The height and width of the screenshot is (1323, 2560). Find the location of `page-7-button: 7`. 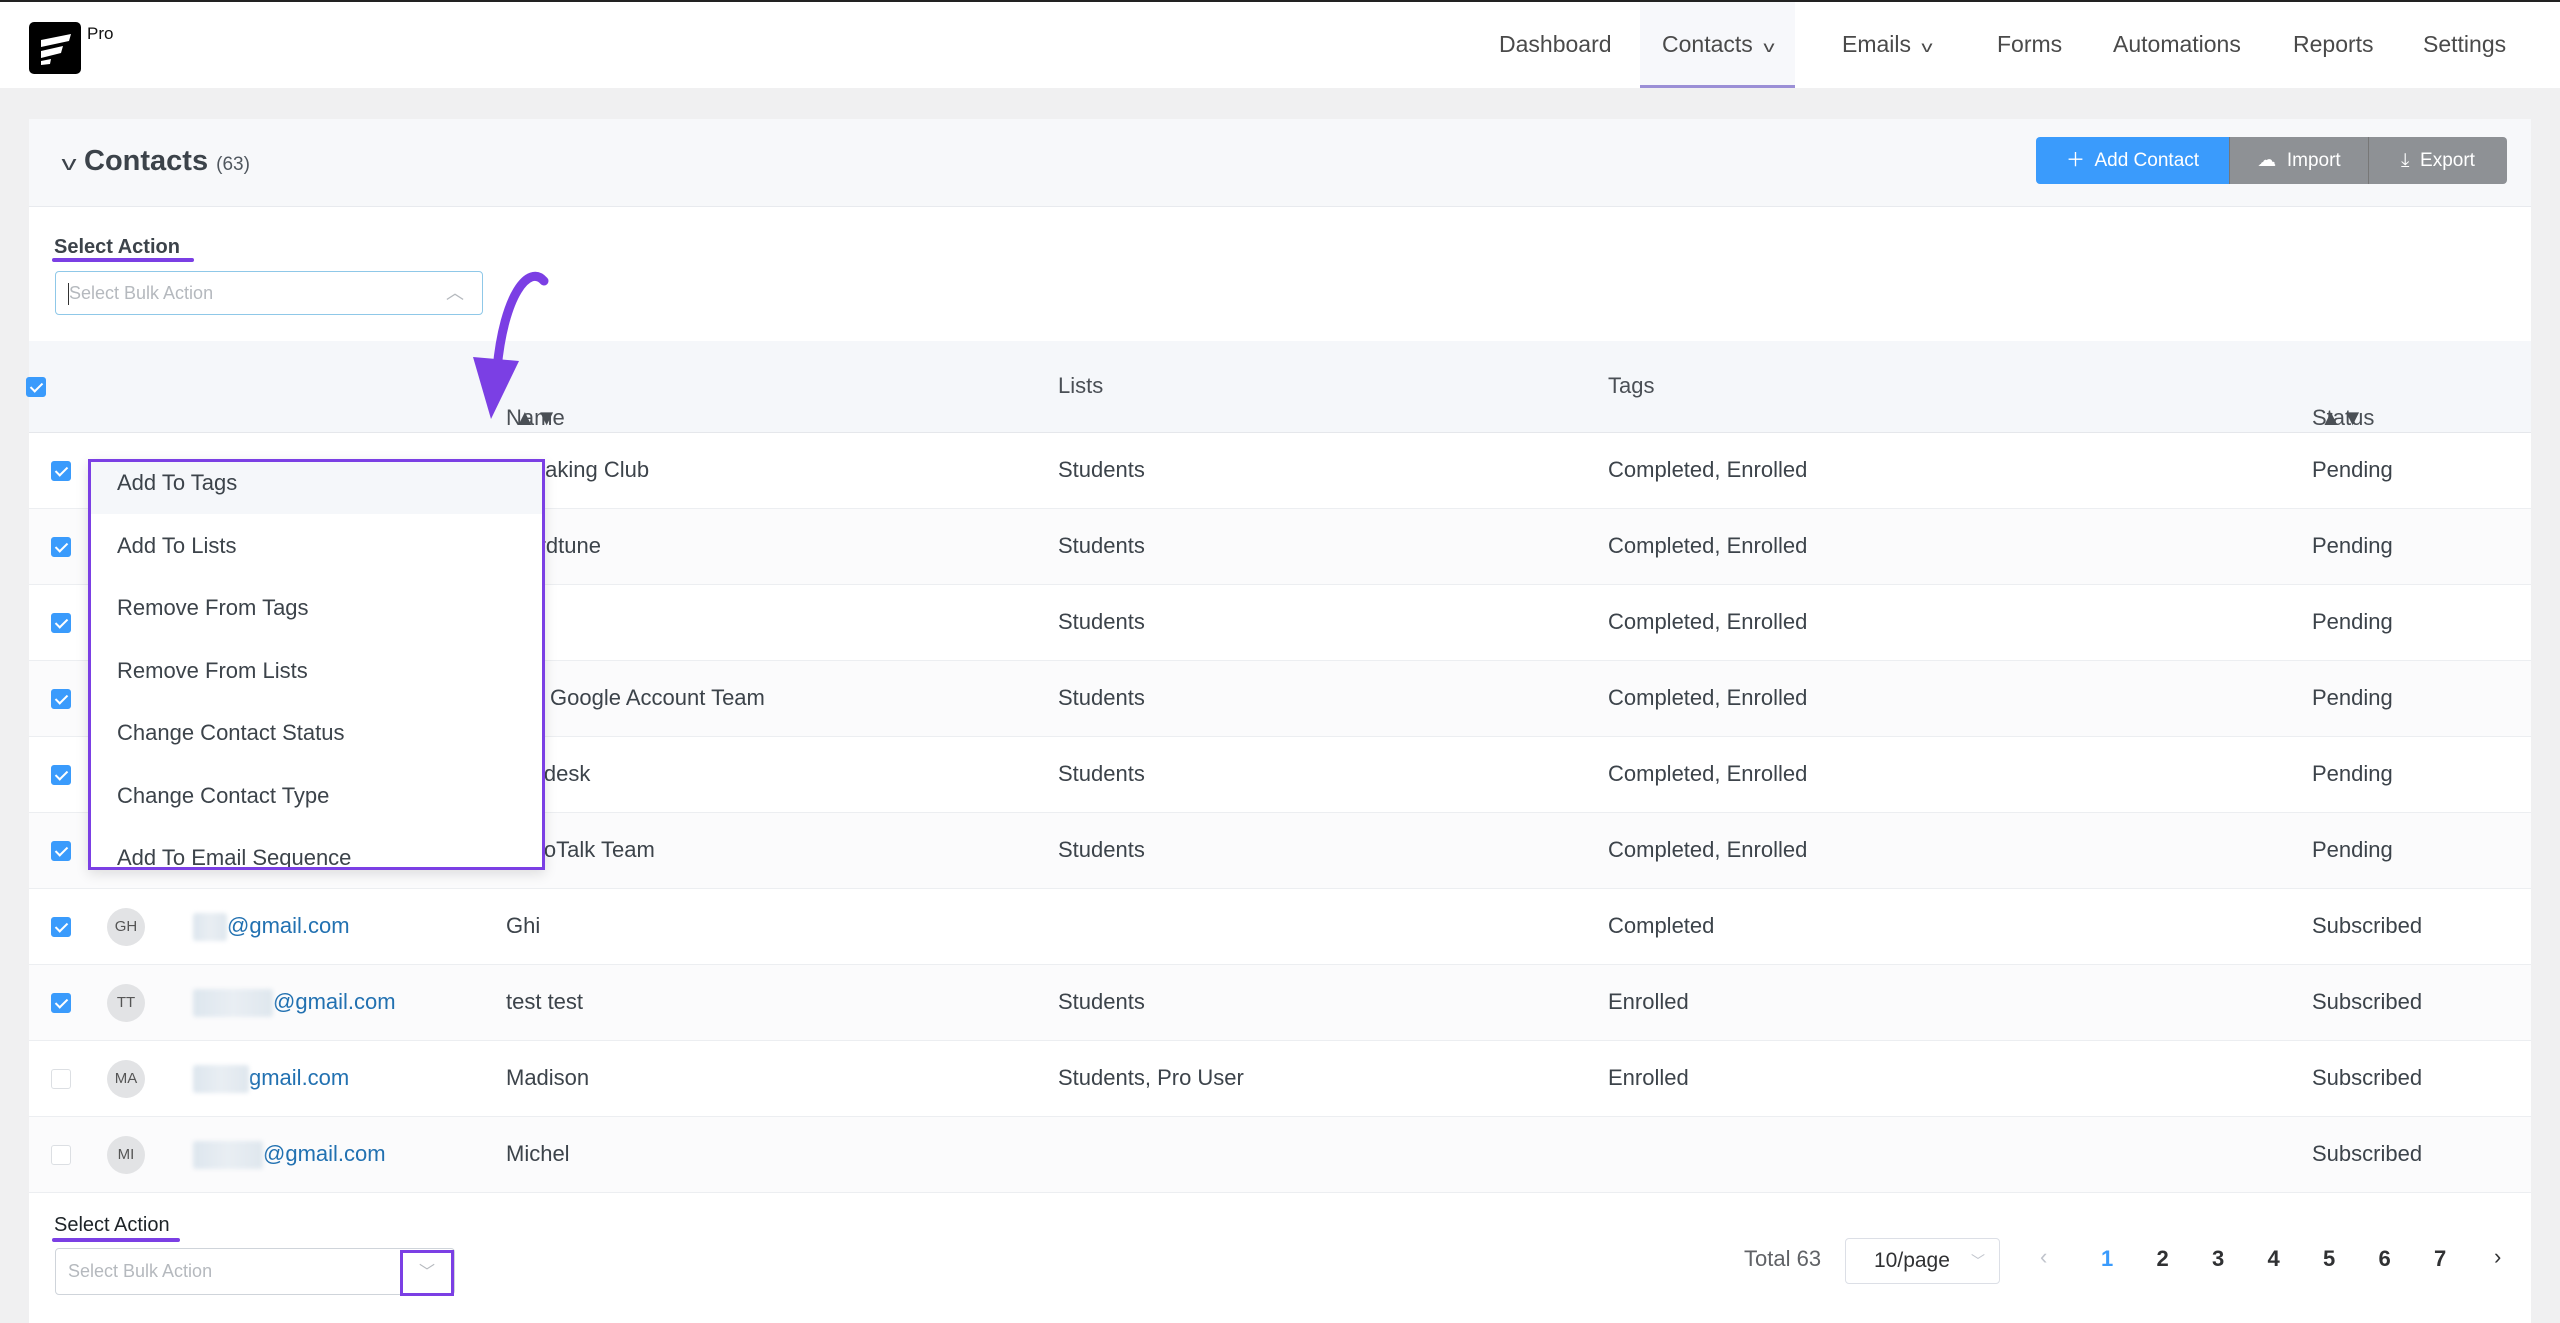

page-7-button: 7 is located at coordinates (2440, 1259).